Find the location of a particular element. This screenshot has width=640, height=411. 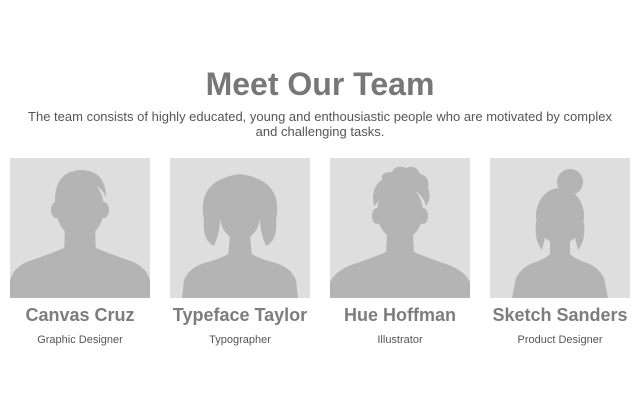

male-spiky-hair-silhouette-icon is located at coordinates (400, 232).